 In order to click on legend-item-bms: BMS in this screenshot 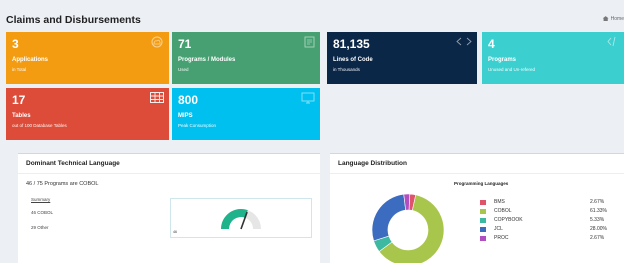, I will do `click(492, 202)`.